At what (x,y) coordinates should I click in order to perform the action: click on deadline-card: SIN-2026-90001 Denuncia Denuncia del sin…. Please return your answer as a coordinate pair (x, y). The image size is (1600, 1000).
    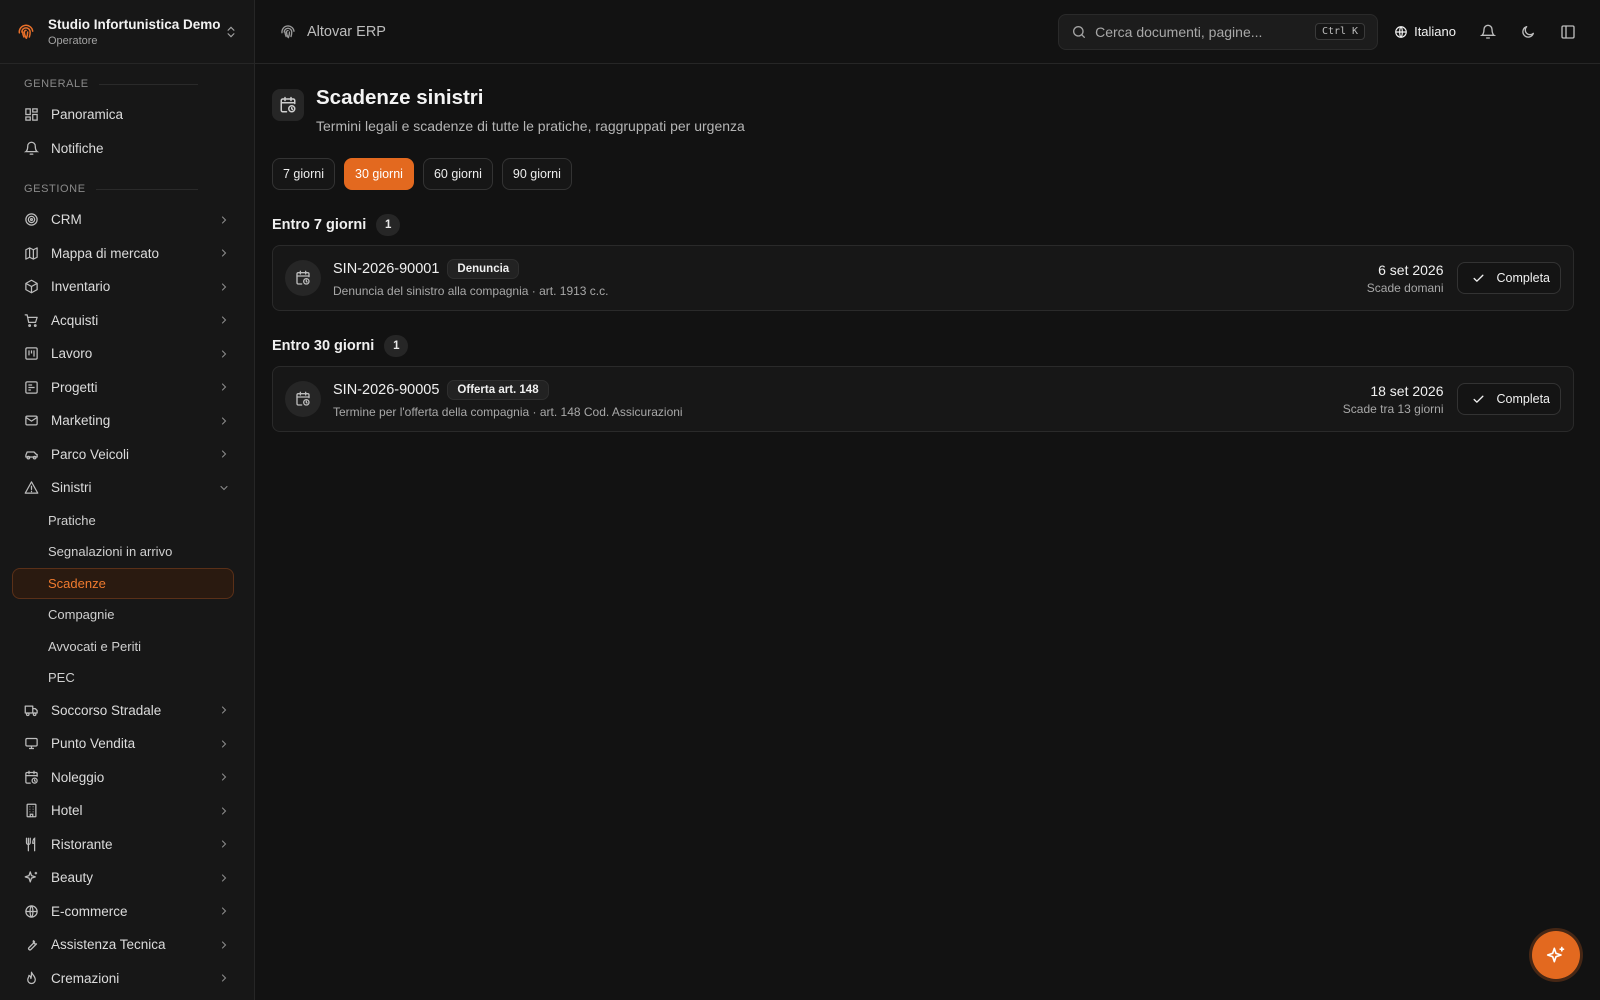
    Looking at the image, I should click on (923, 278).